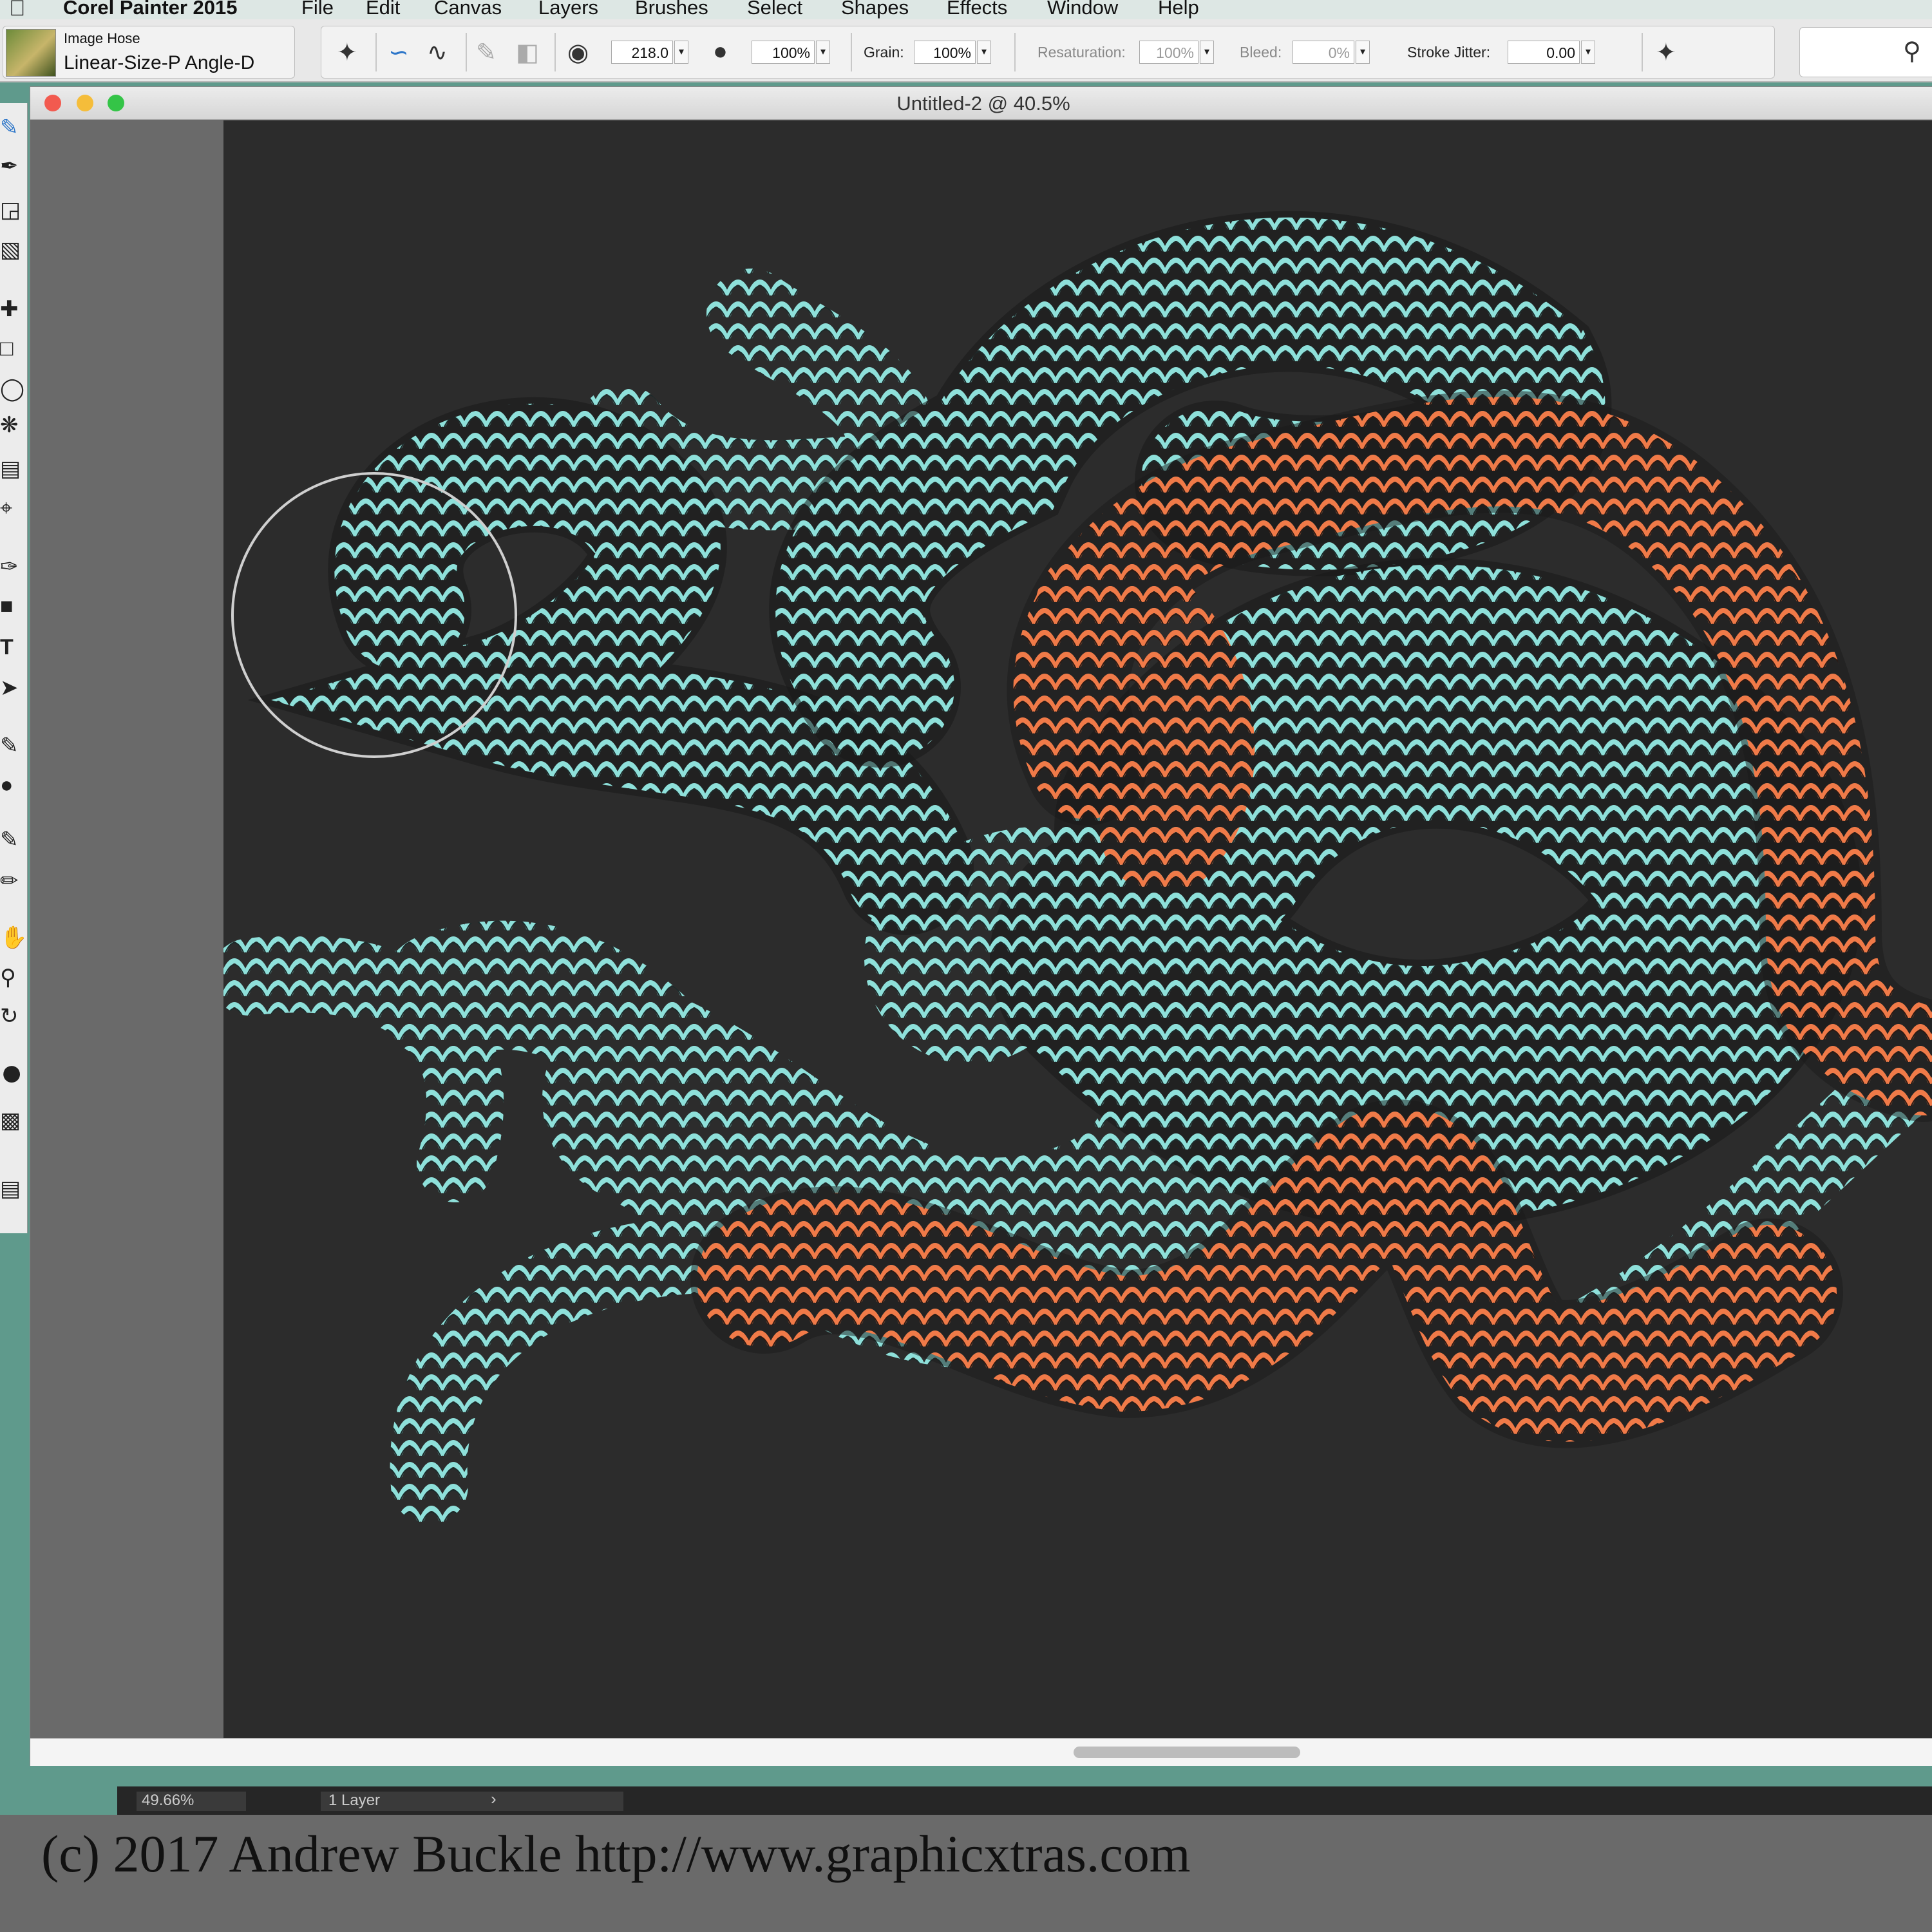 Image resolution: width=1932 pixels, height=1932 pixels. What do you see at coordinates (1178, 9) in the screenshot?
I see `menu-help: Help` at bounding box center [1178, 9].